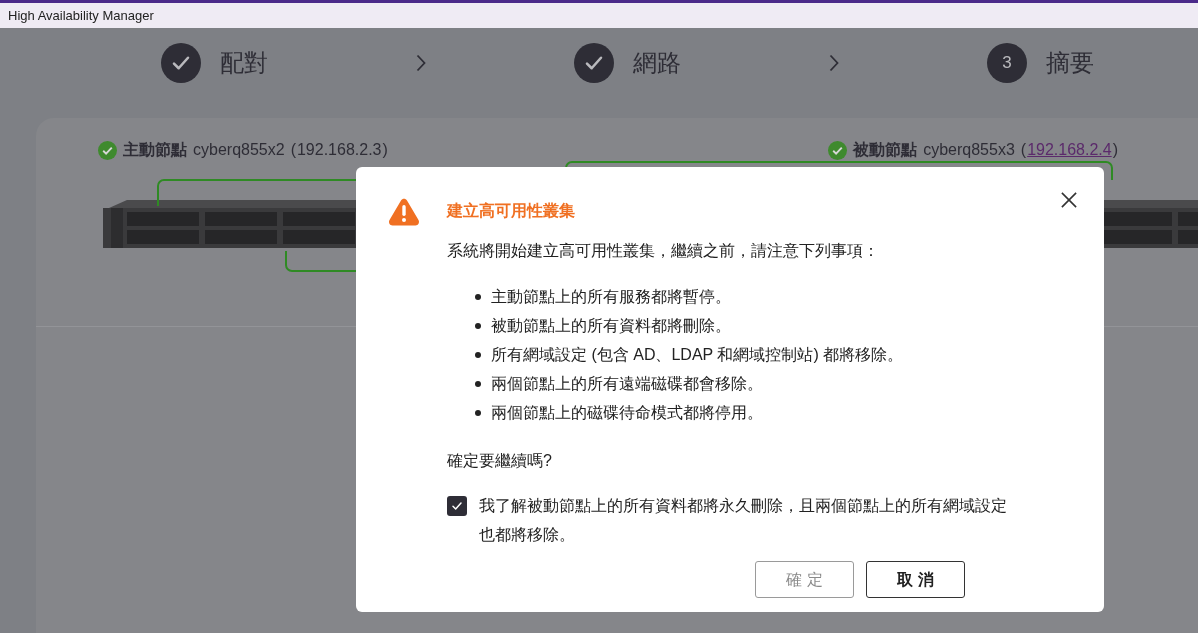  What do you see at coordinates (239, 150) in the screenshot?
I see `node-name: cyberq855x2` at bounding box center [239, 150].